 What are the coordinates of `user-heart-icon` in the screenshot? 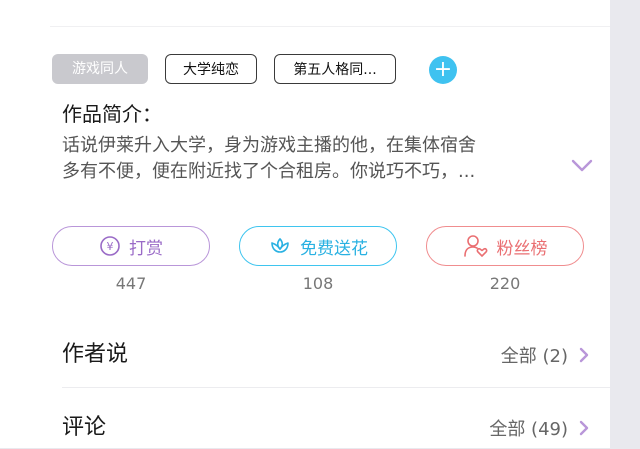 It's located at (475, 246).